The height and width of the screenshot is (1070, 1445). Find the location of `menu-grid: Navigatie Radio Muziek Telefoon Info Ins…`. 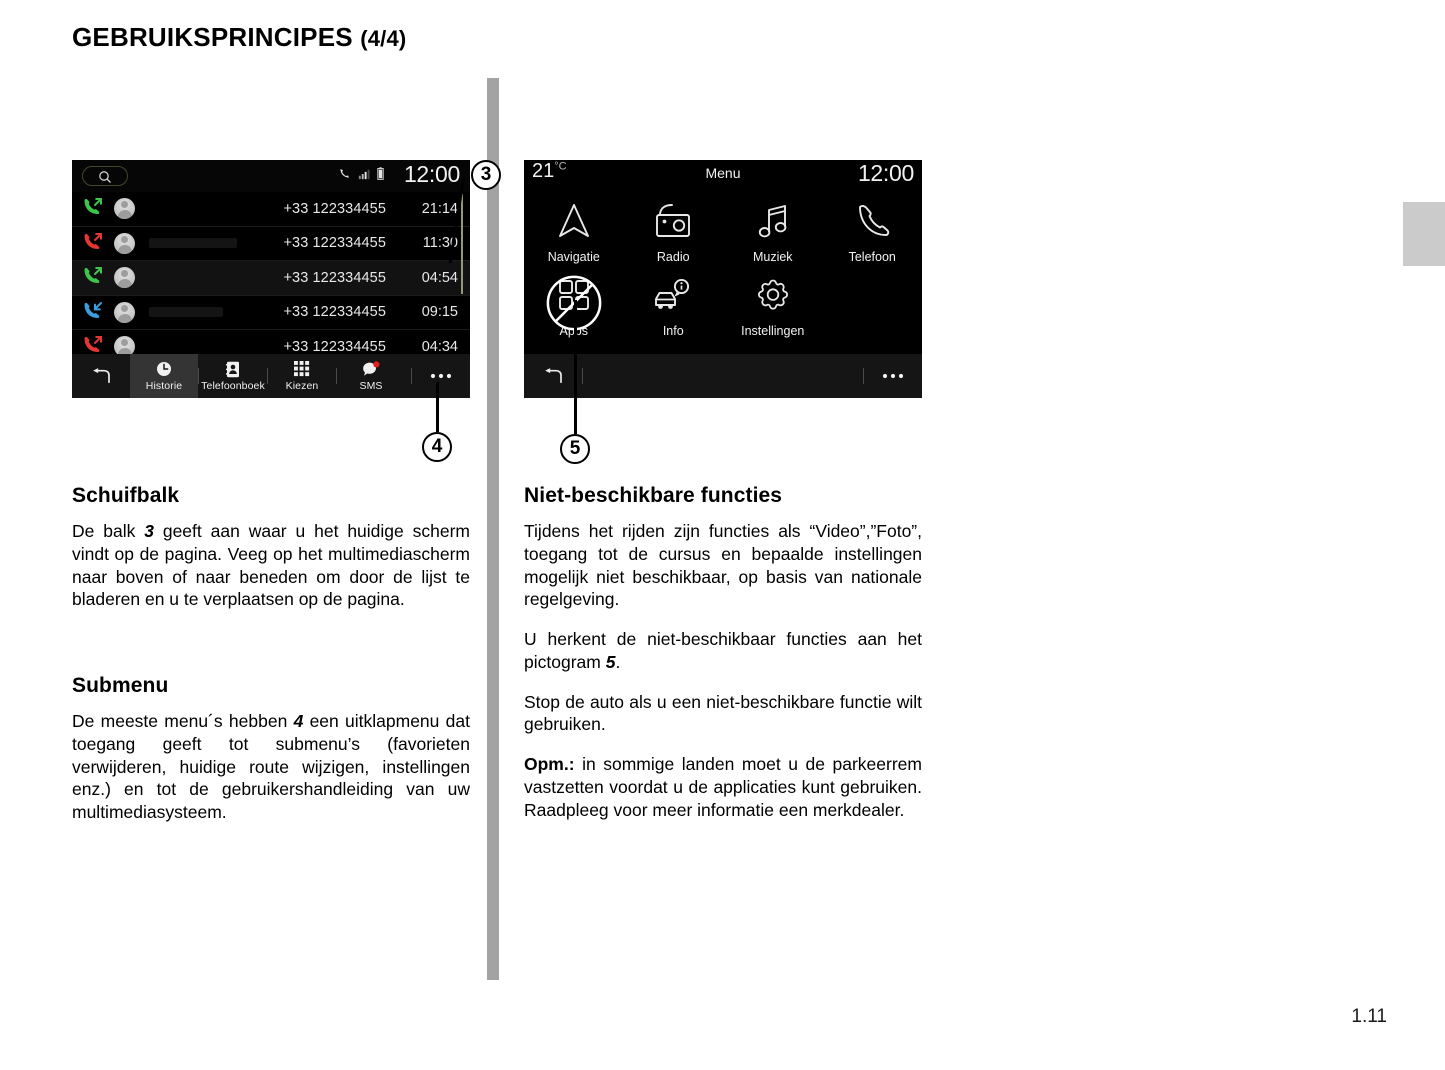

menu-grid: Navigatie Radio Muziek Telefoon Info Ins… is located at coordinates (723, 264).